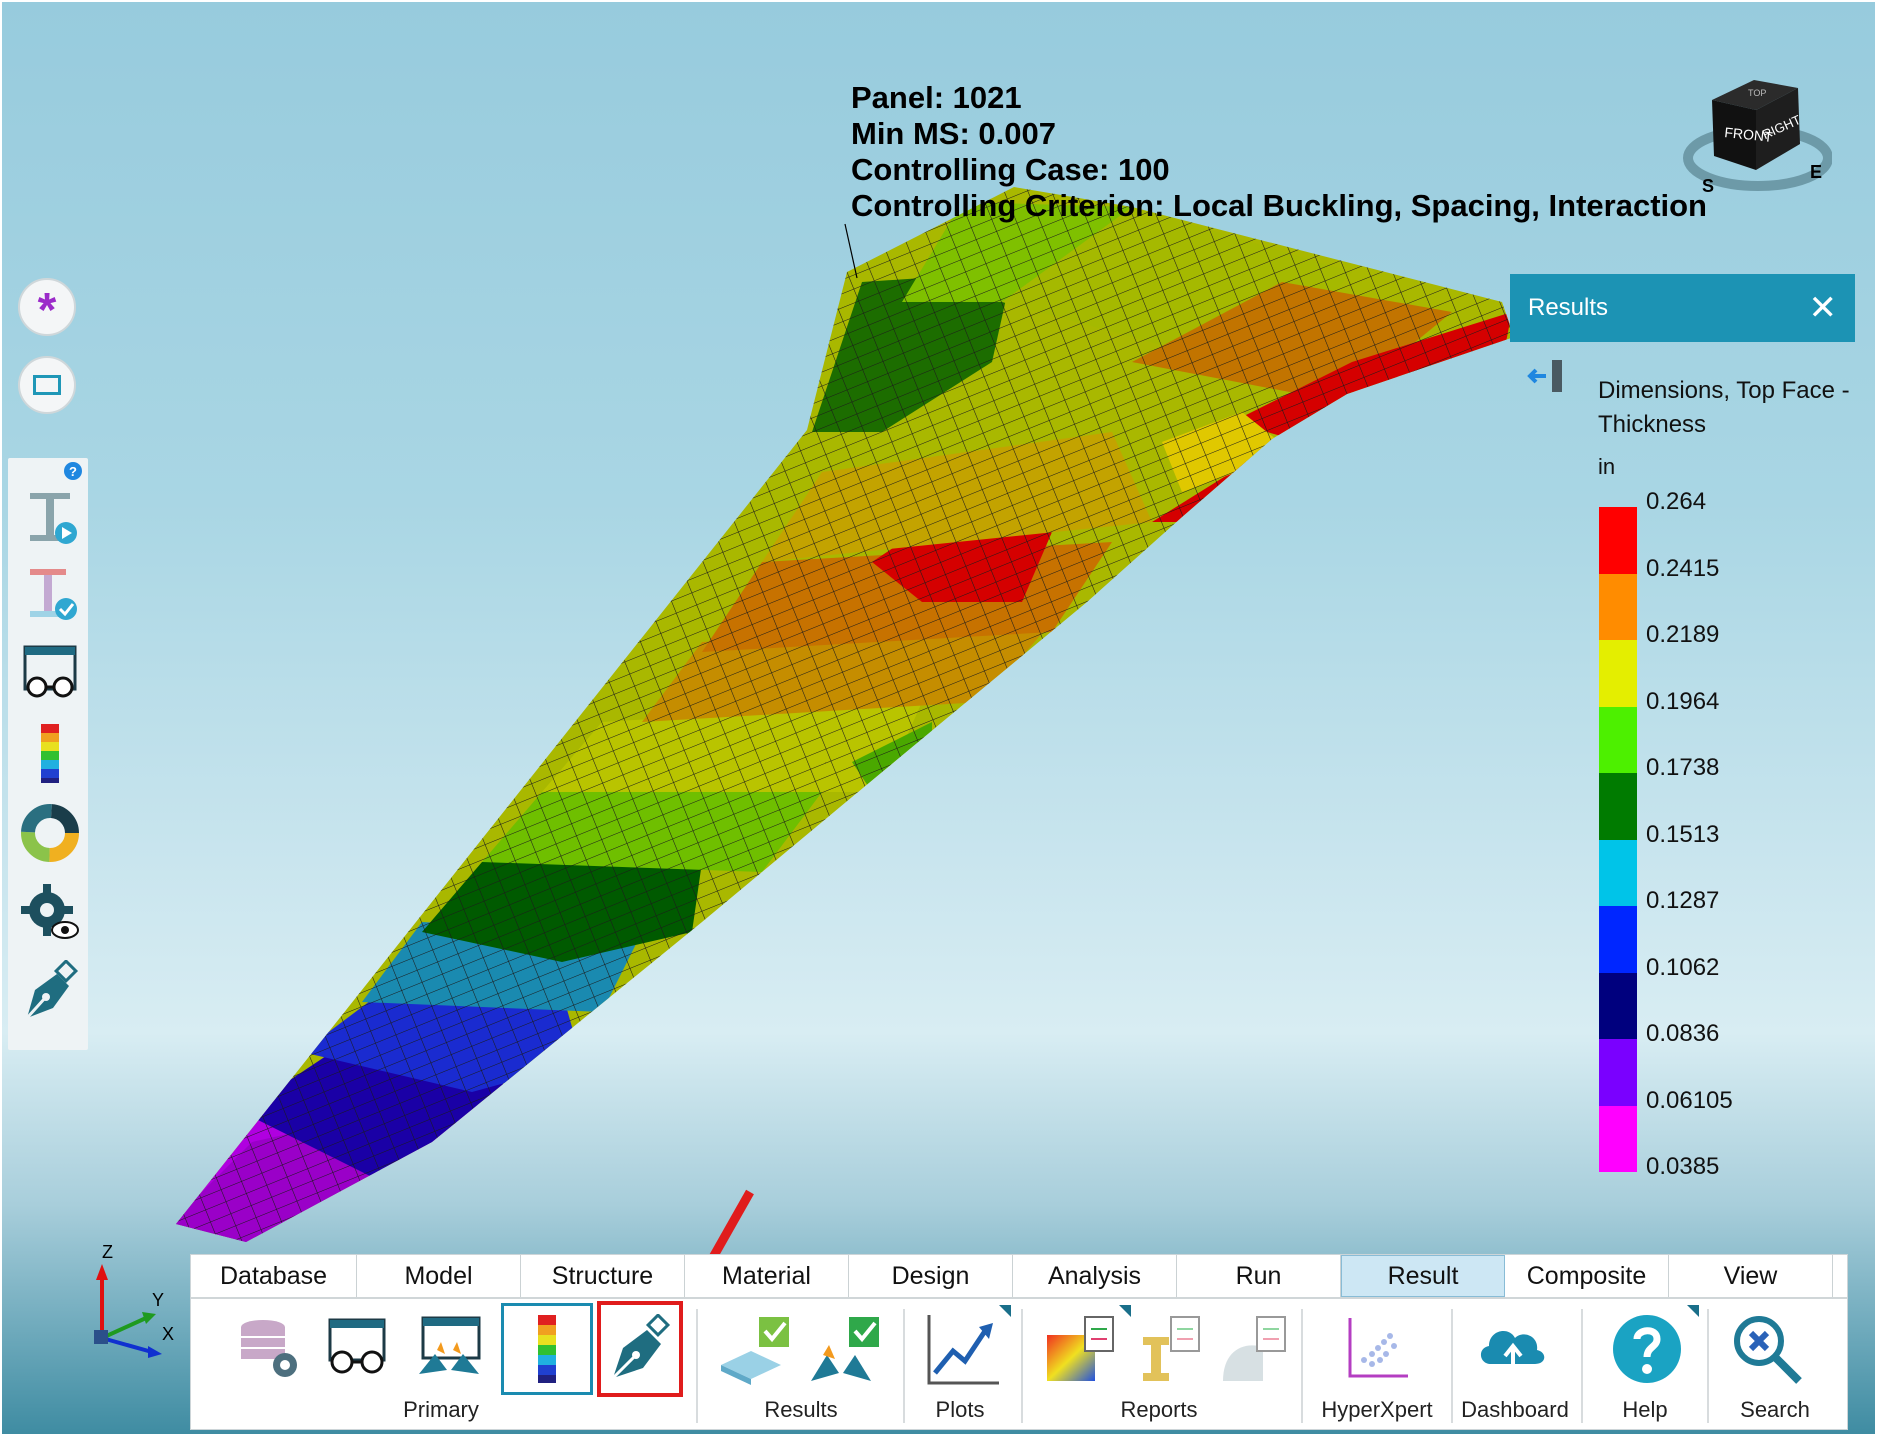  What do you see at coordinates (73, 471) in the screenshot?
I see `help-badge-icon: ?` at bounding box center [73, 471].